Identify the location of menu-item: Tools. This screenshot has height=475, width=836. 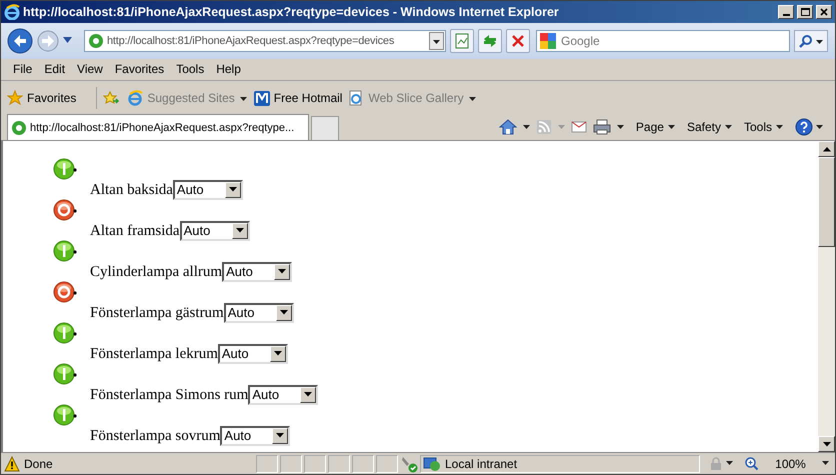
(190, 69).